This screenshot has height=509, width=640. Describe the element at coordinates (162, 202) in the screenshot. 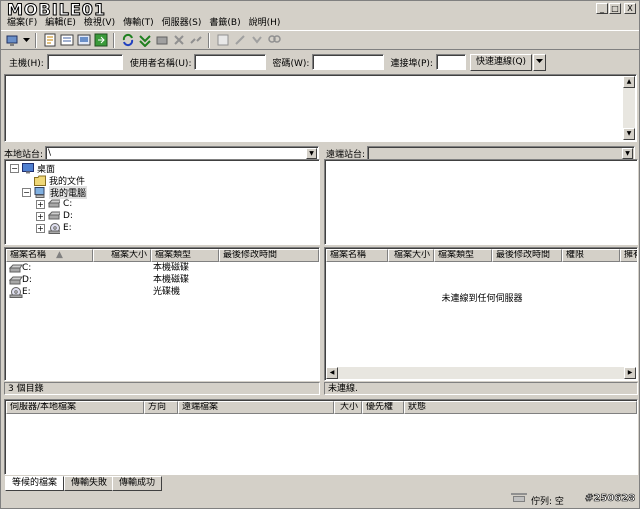

I see `local-tree: − 桌面 我的文件 − 我的電腦 + C: + D: + E:` at that location.